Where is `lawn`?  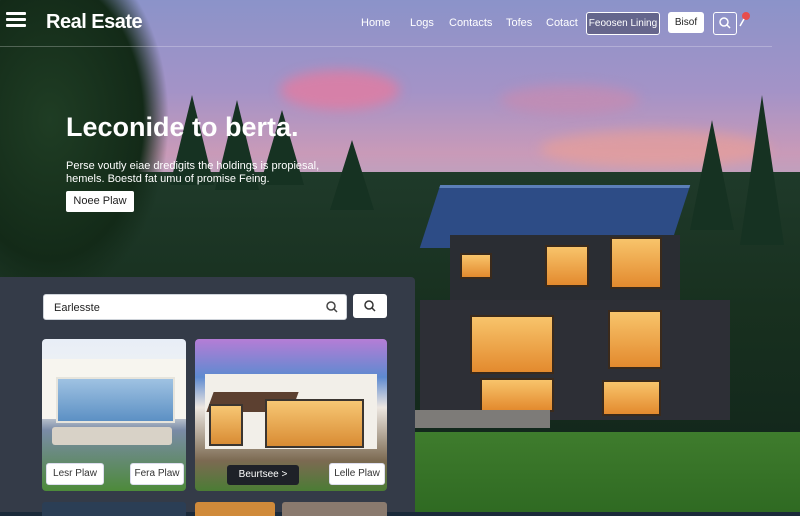 lawn is located at coordinates (590, 472).